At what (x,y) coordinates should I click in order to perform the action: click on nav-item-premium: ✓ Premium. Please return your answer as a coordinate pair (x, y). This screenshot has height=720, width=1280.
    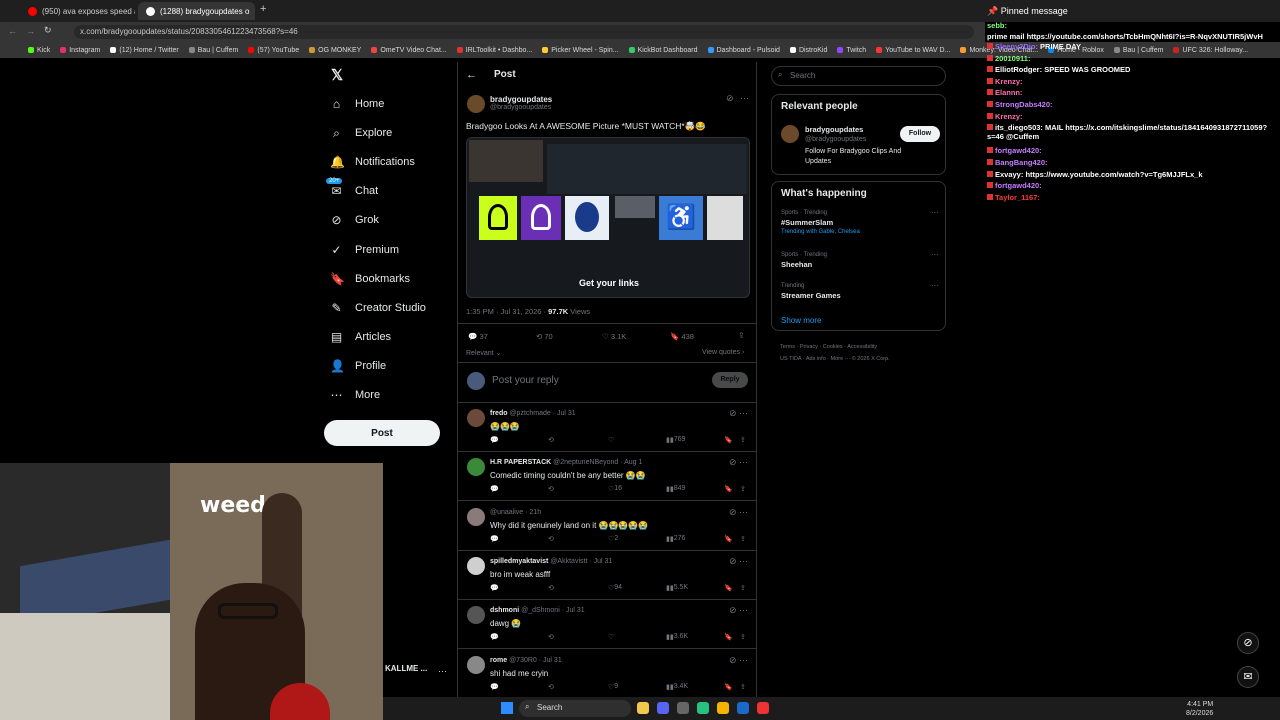
    Looking at the image, I should click on (364, 250).